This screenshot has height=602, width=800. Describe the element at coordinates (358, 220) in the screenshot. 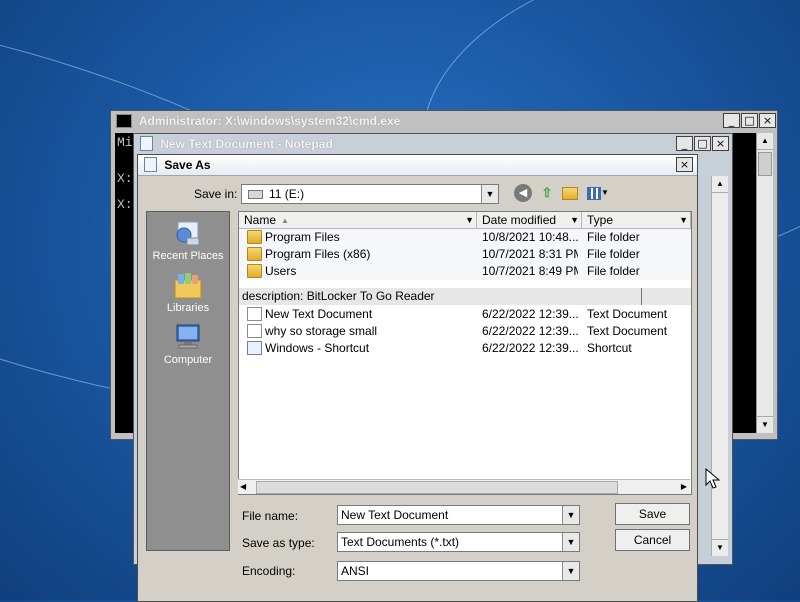

I see `column-header-name: Name ▲ ▼` at that location.